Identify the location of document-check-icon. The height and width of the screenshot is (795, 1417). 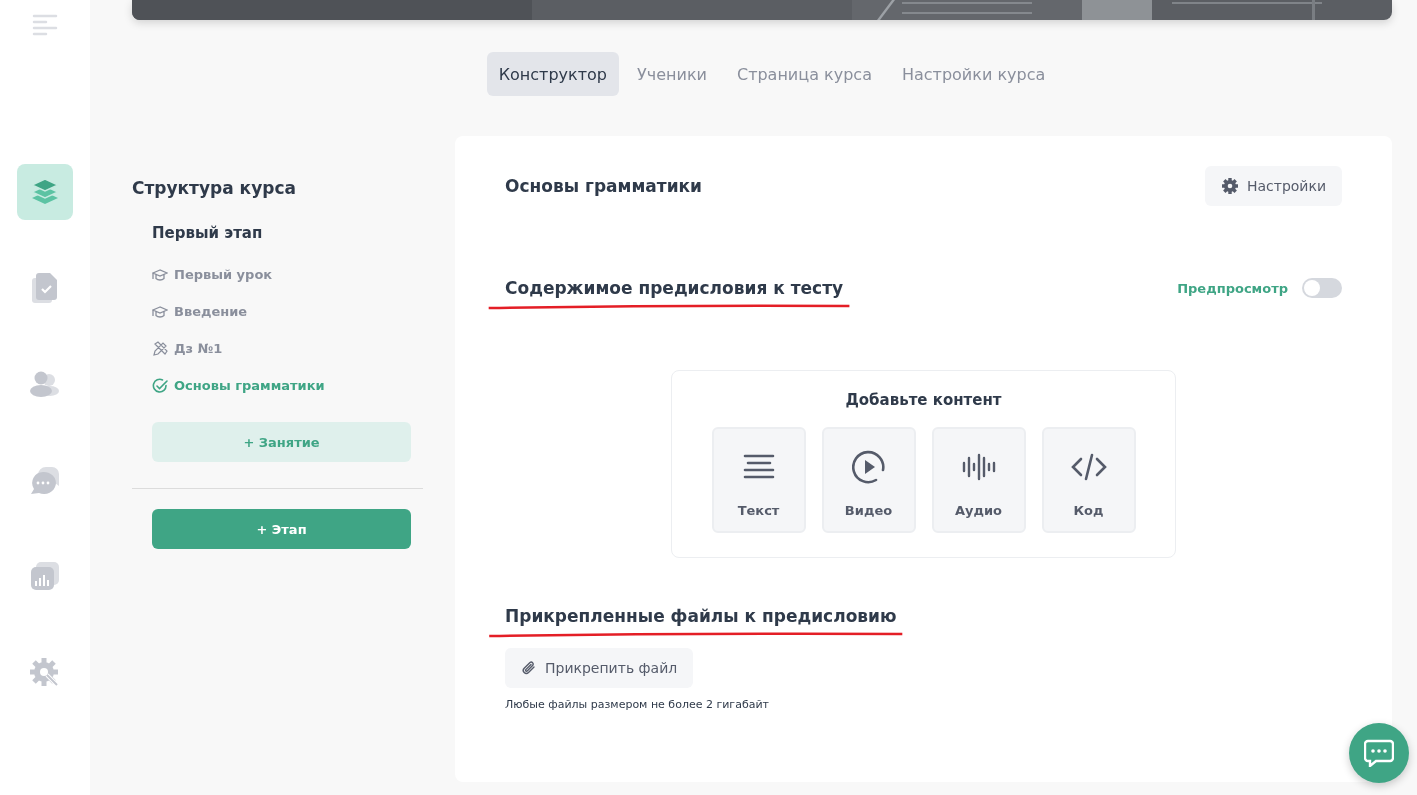
(45, 288).